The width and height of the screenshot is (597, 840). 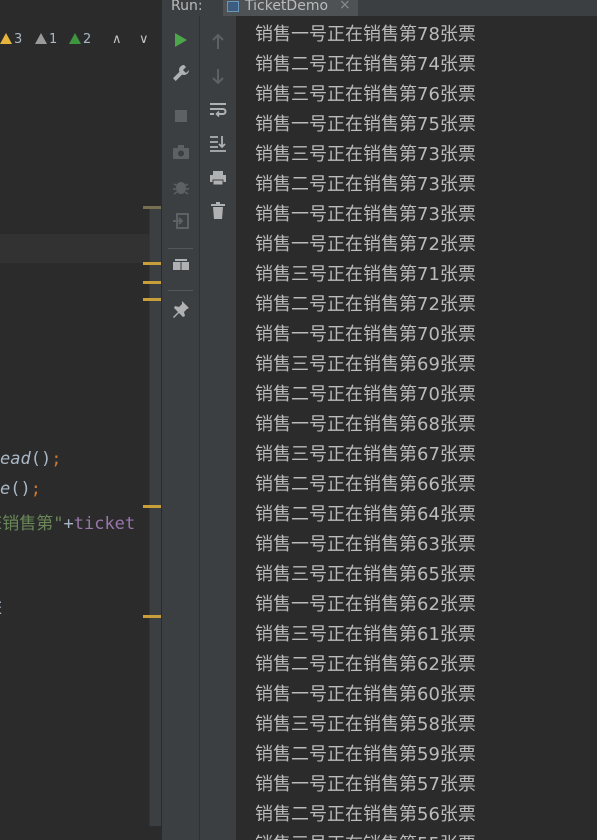 What do you see at coordinates (180, 428) in the screenshot?
I see `run-toolbar` at bounding box center [180, 428].